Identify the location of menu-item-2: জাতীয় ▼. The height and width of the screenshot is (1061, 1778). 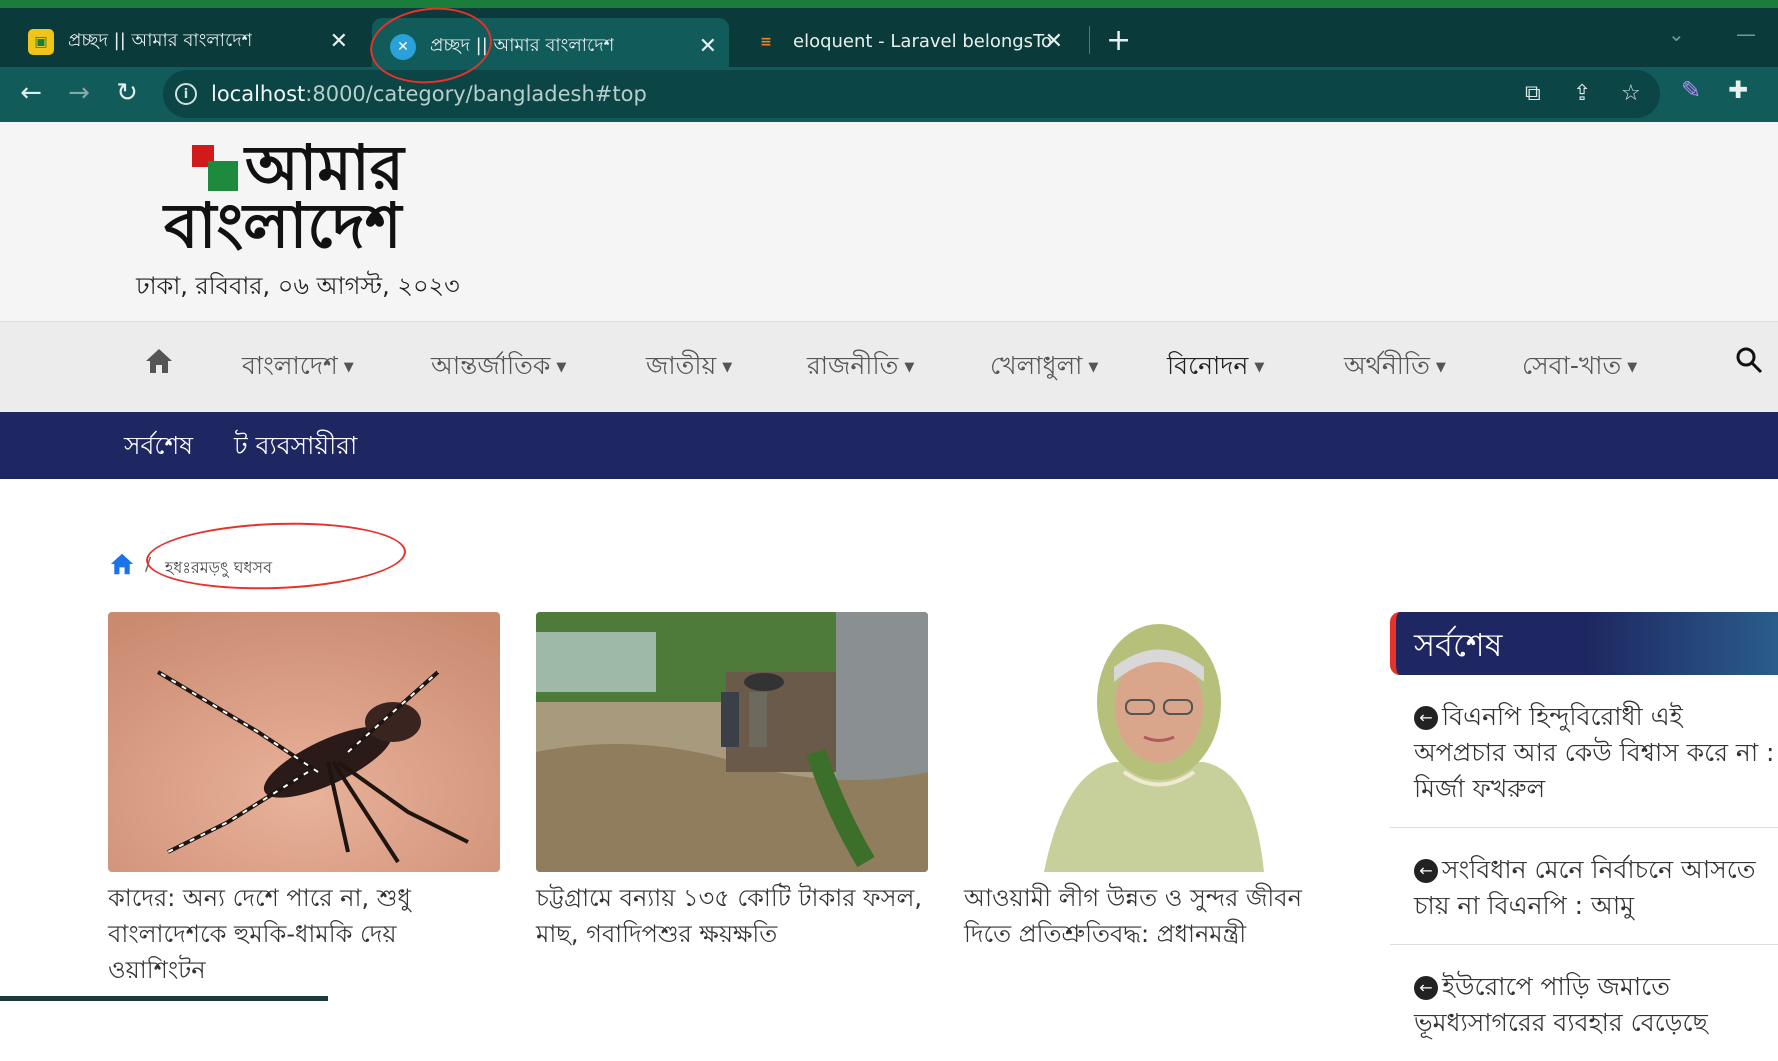
(689, 367).